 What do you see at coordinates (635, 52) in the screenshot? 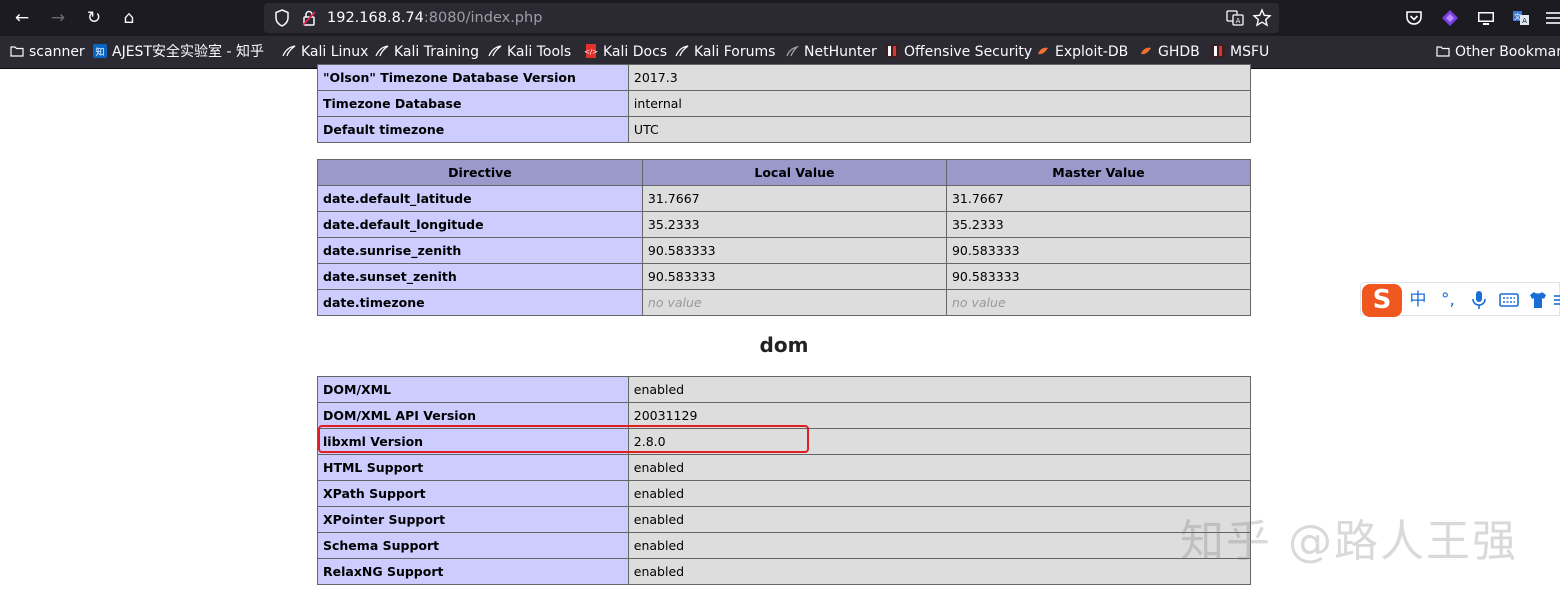
I see `bookmark-label: Kali Docs` at bounding box center [635, 52].